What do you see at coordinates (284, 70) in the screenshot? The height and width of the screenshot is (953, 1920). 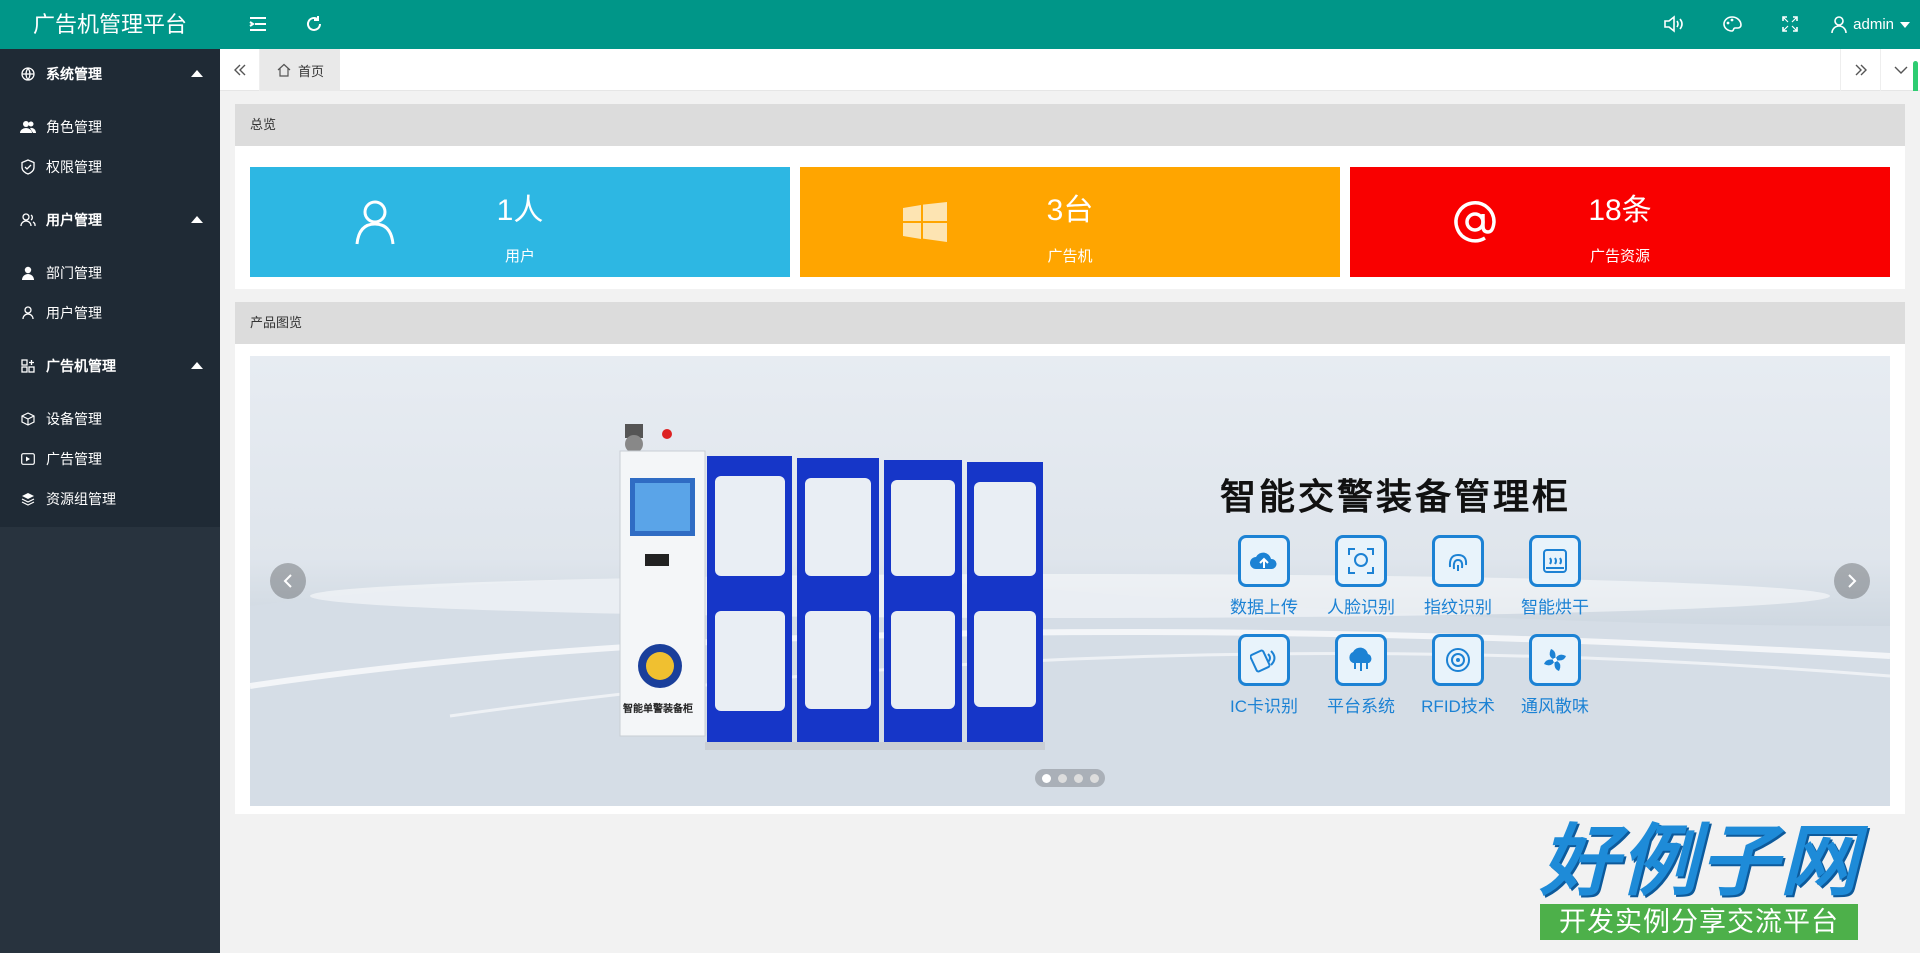 I see `home-icon` at bounding box center [284, 70].